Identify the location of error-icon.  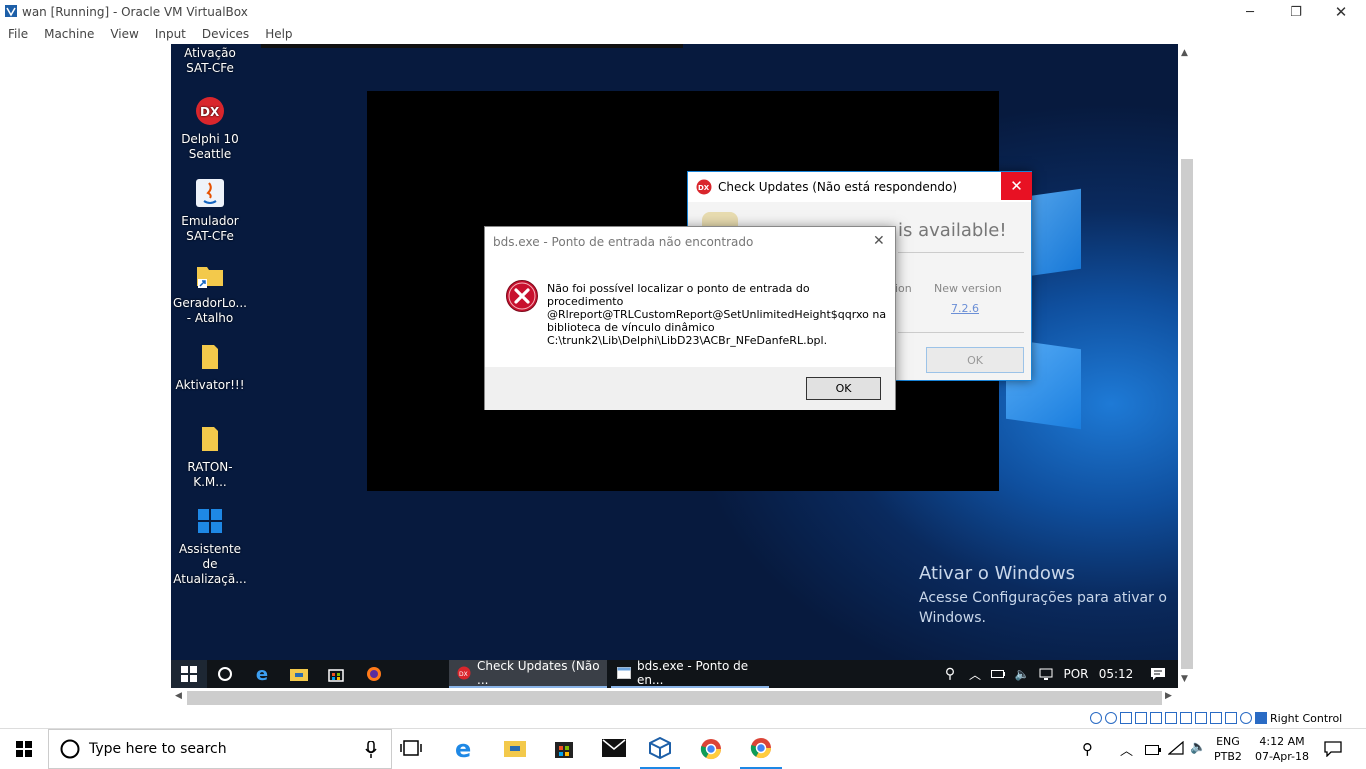
(522, 296).